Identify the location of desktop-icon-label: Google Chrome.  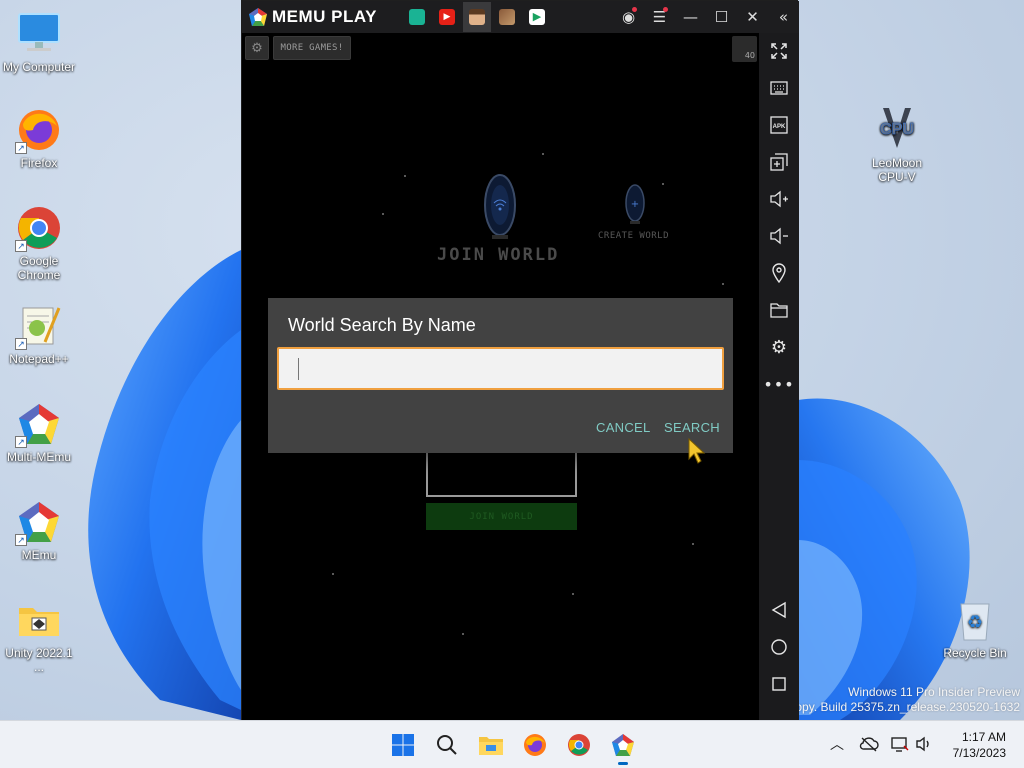
(39, 268).